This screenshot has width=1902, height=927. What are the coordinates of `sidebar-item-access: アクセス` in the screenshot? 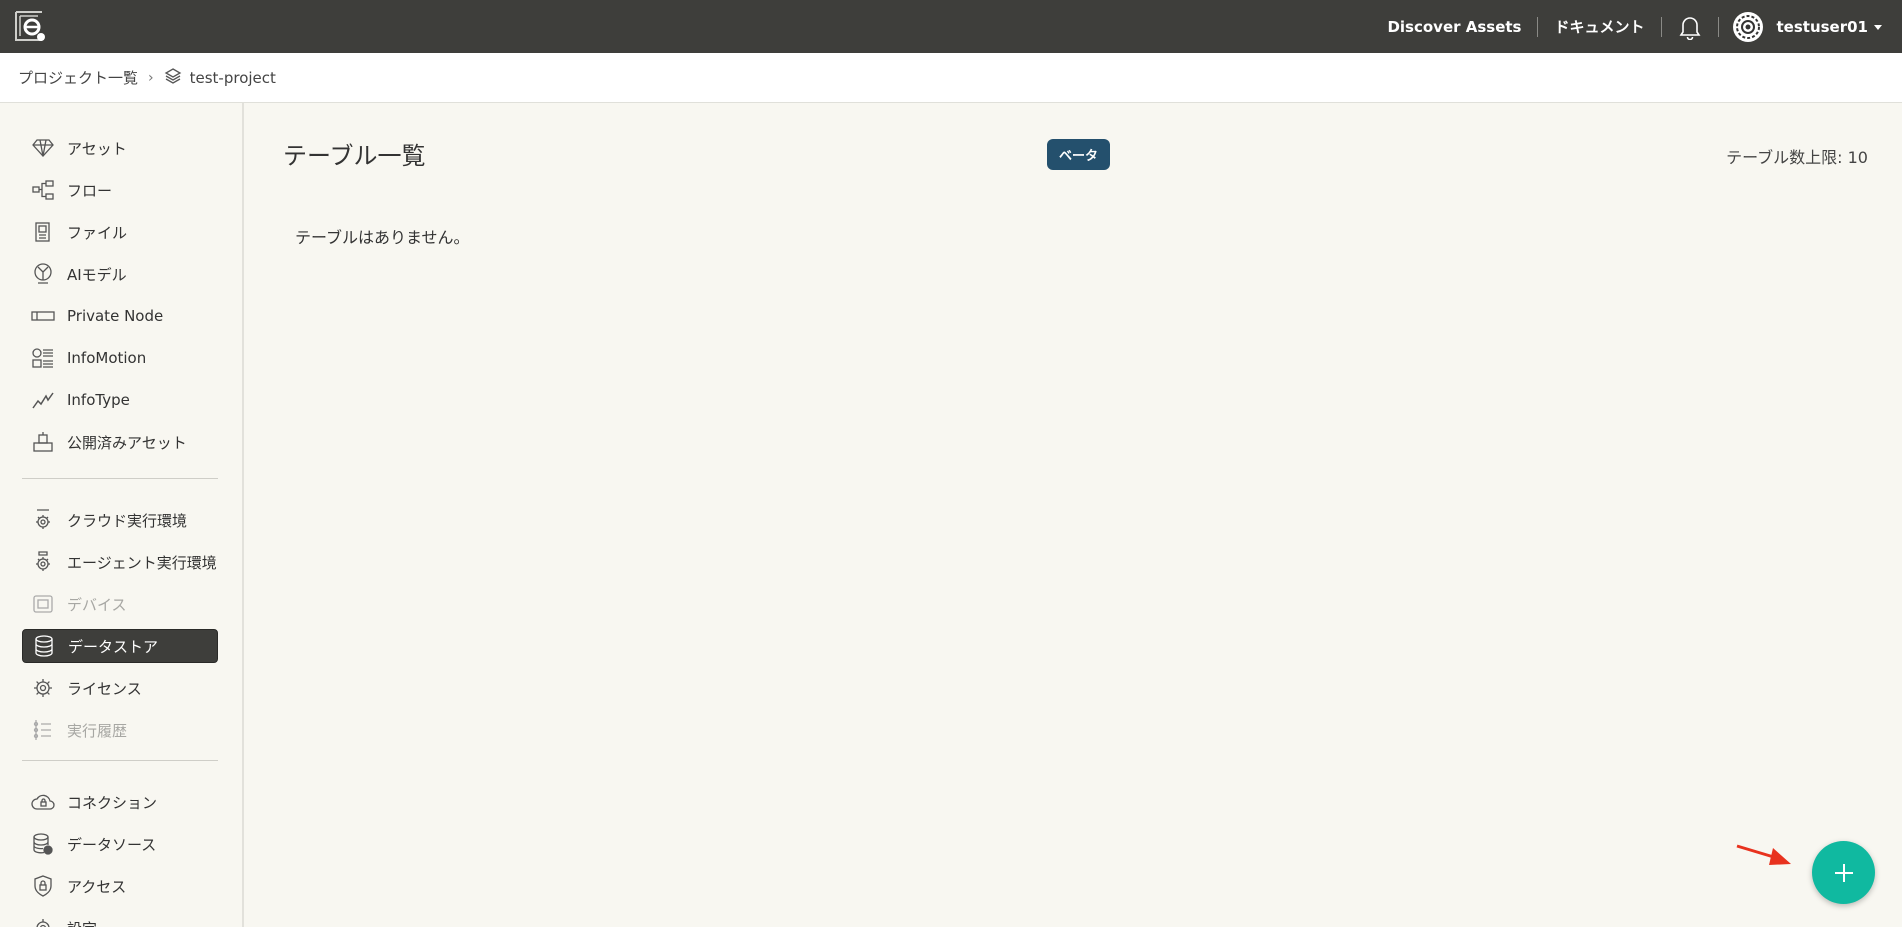 It's located at (120, 886).